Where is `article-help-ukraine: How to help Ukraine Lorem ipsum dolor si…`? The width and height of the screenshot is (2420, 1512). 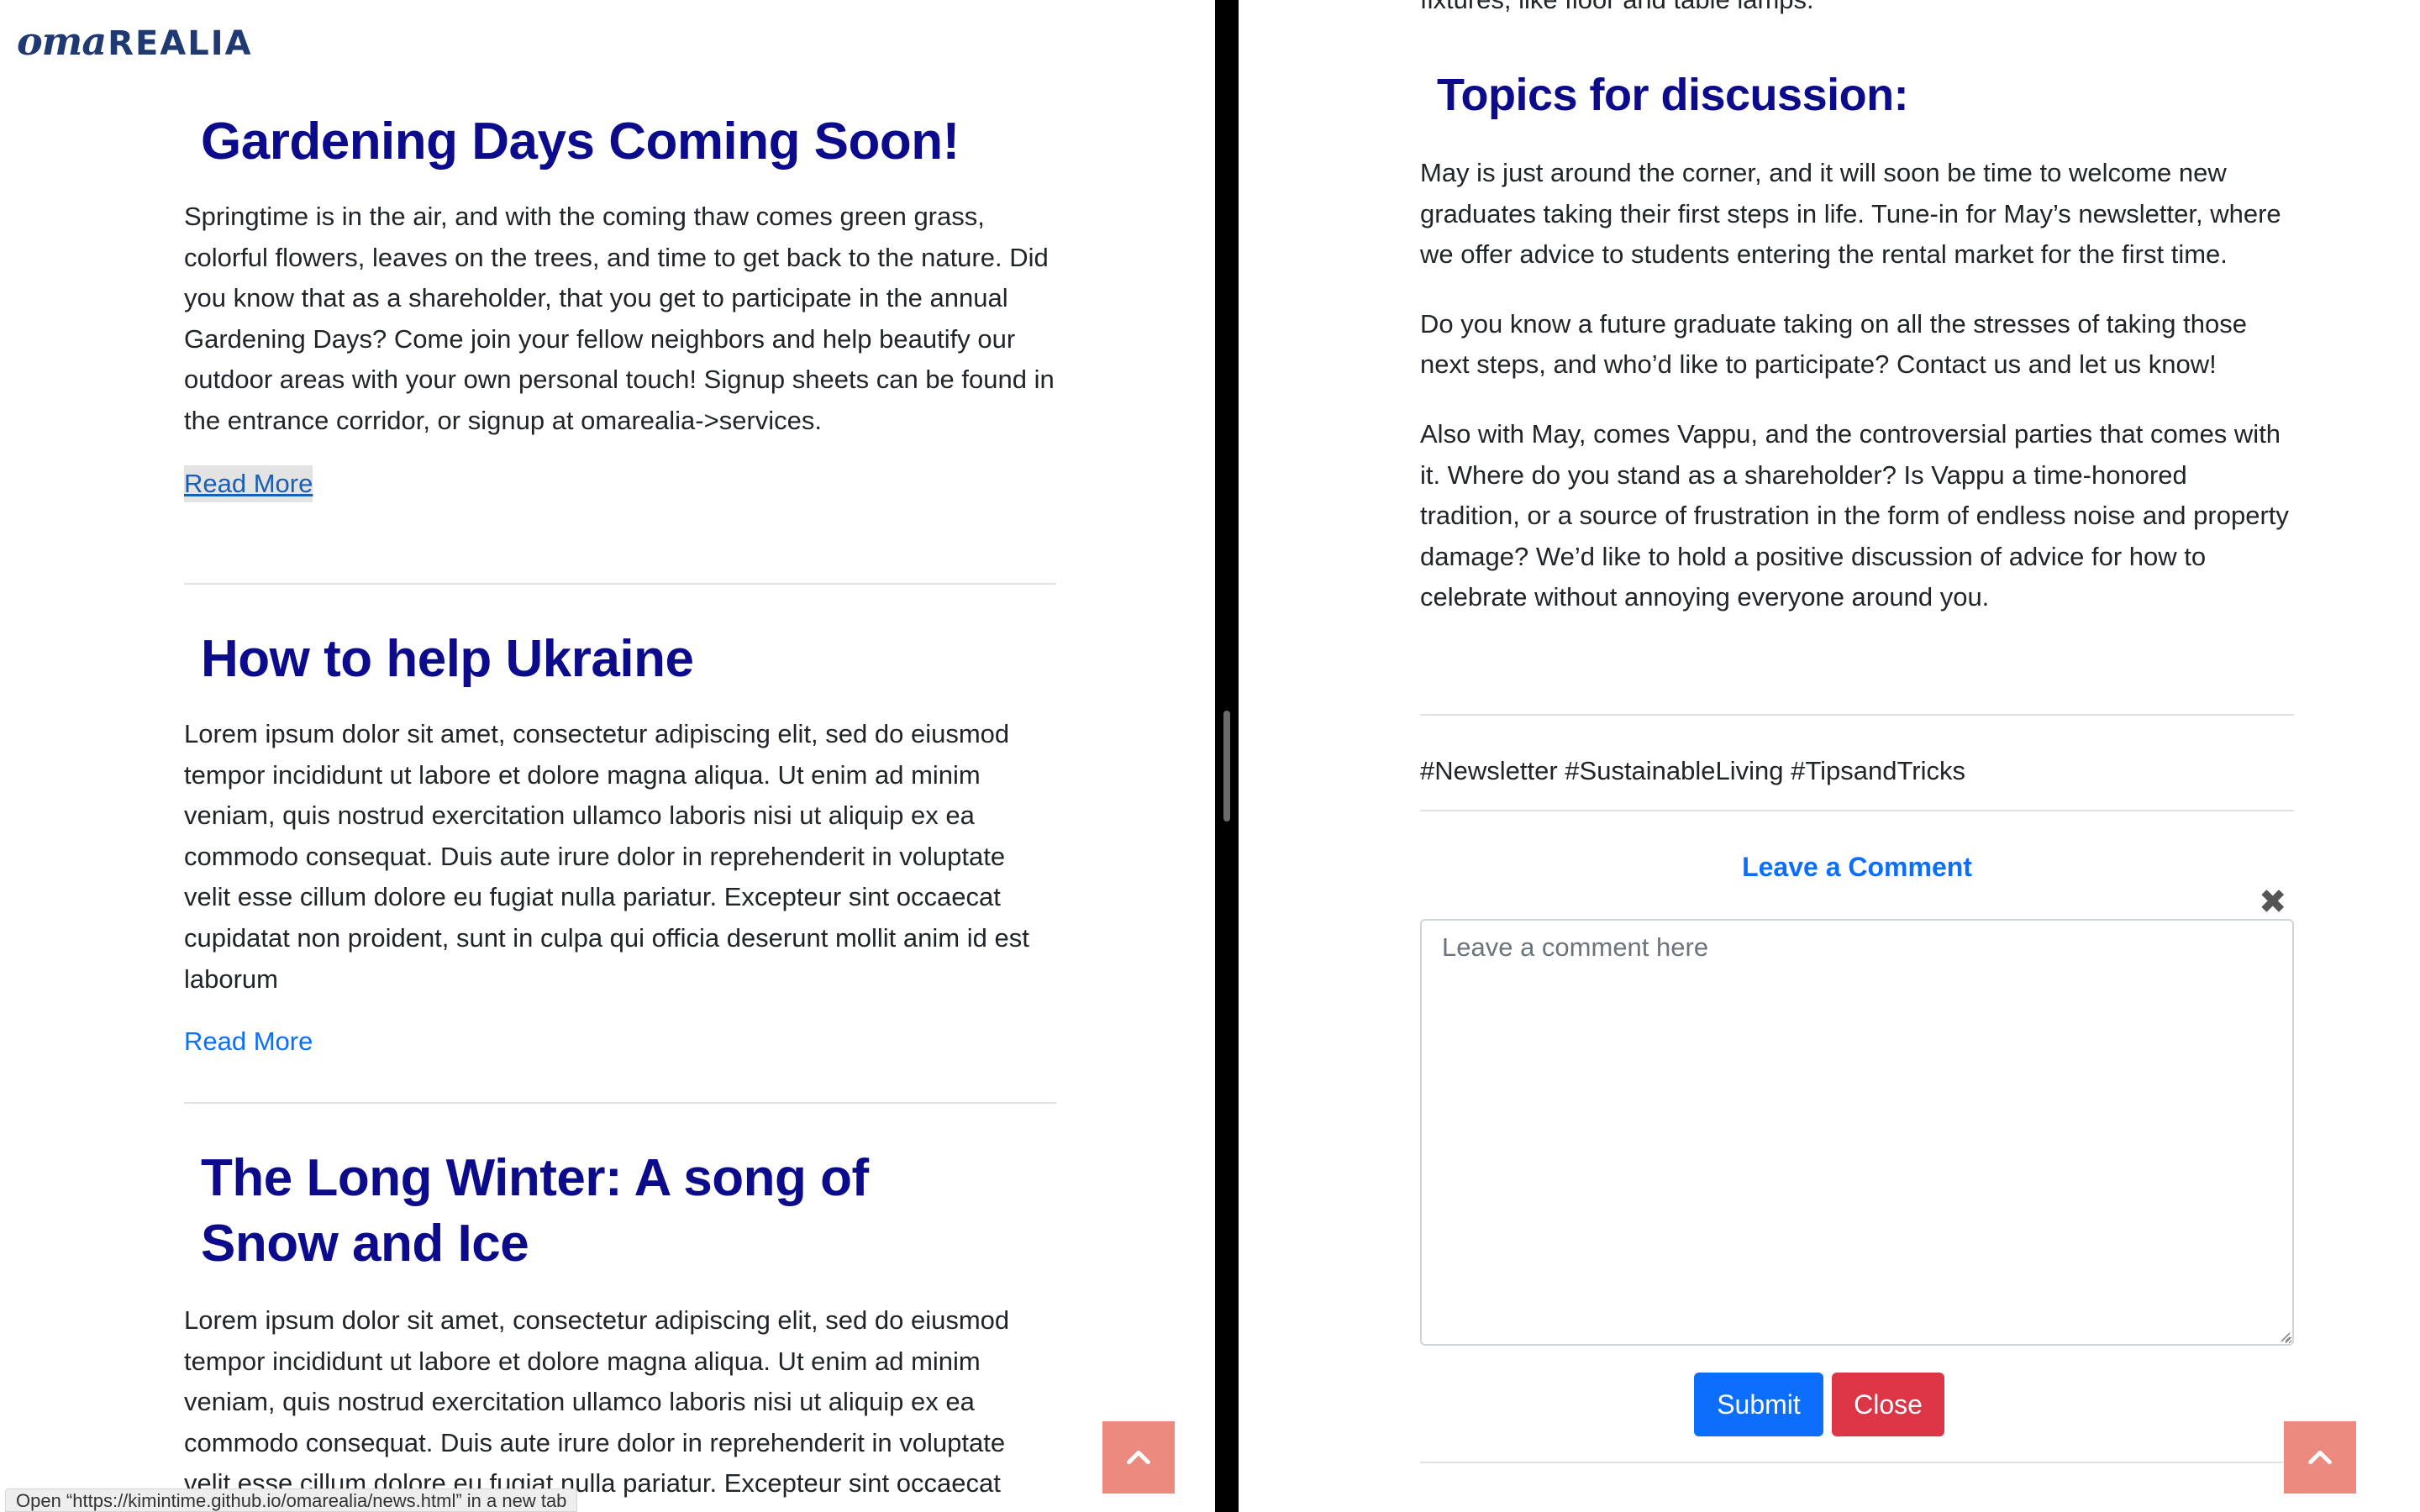 article-help-ukraine: How to help Ukraine Lorem ipsum dolor si… is located at coordinates (620, 843).